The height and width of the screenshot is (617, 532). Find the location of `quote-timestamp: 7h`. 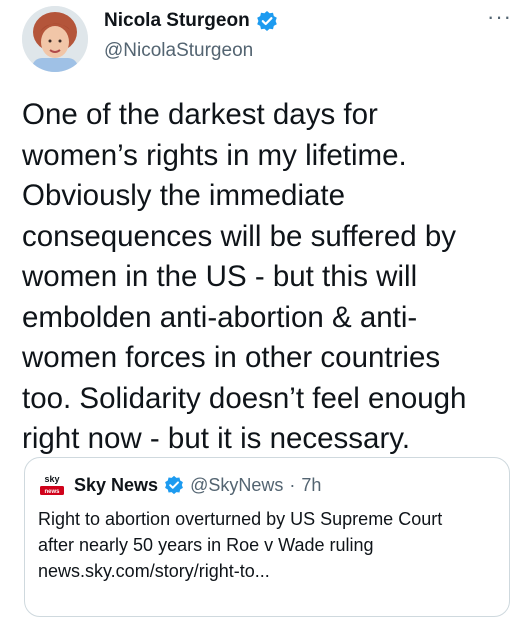

quote-timestamp: 7h is located at coordinates (311, 485).